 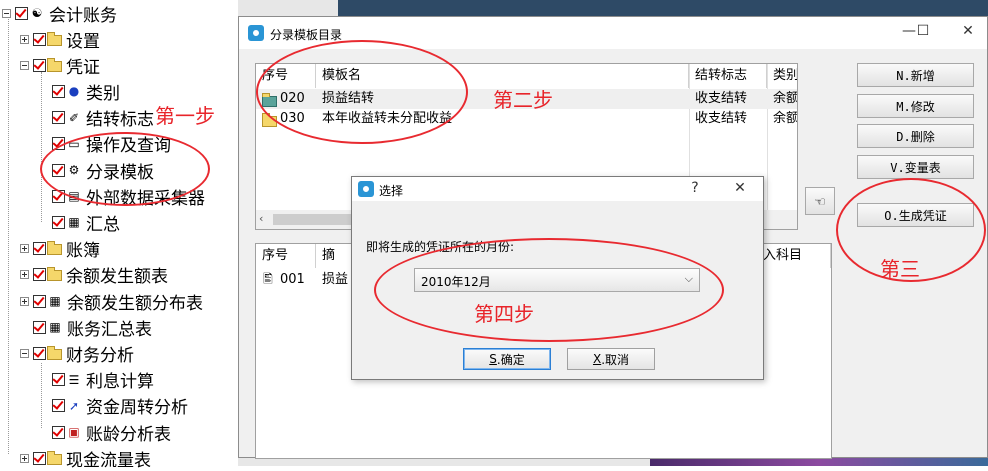 I want to click on tree-item-label: 余额发生额表, so click(x=117, y=277).